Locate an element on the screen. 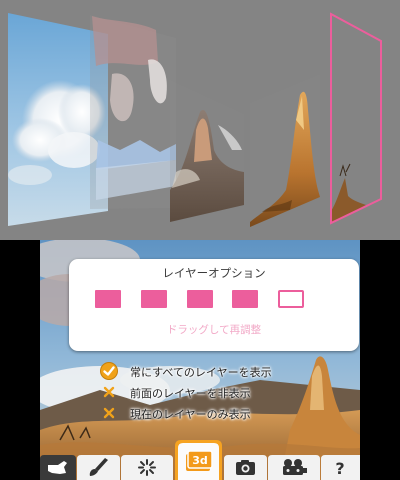  help-button: ? is located at coordinates (340, 467).